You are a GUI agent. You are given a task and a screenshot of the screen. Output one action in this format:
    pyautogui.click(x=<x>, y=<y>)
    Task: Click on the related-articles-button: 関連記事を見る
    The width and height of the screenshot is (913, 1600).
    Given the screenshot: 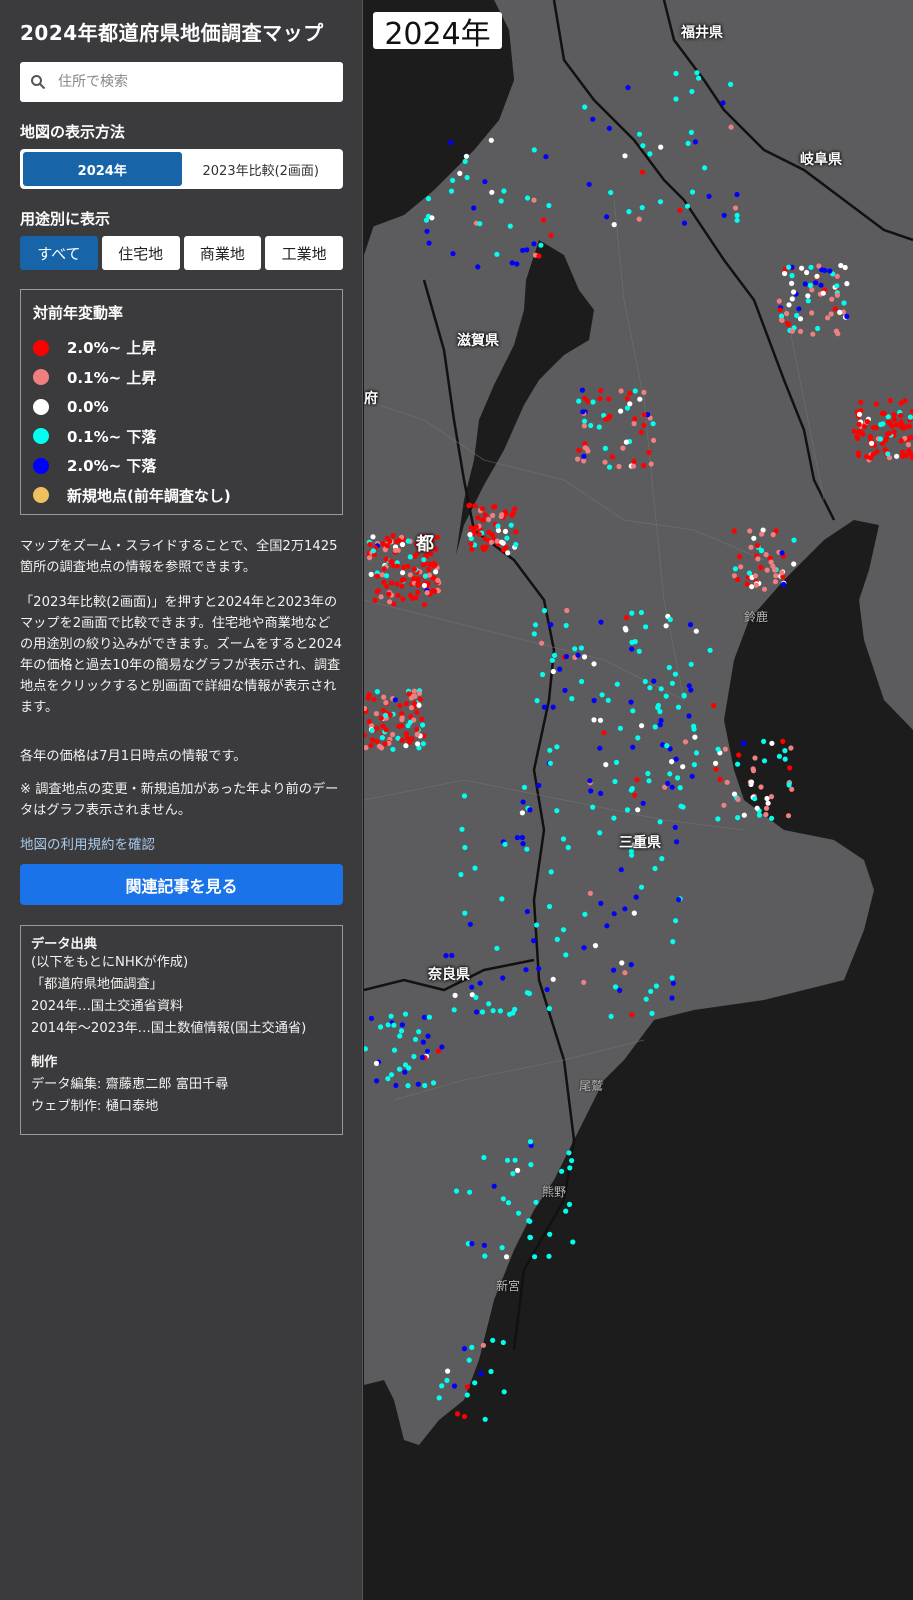 What is the action you would take?
    pyautogui.click(x=181, y=884)
    